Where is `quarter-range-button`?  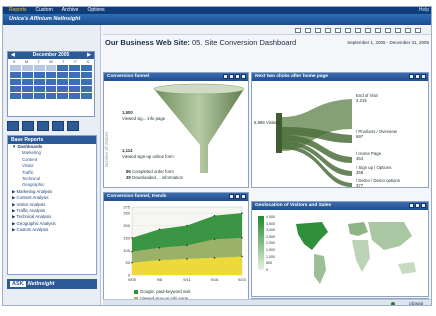 quarter-range-button is located at coordinates (58, 126).